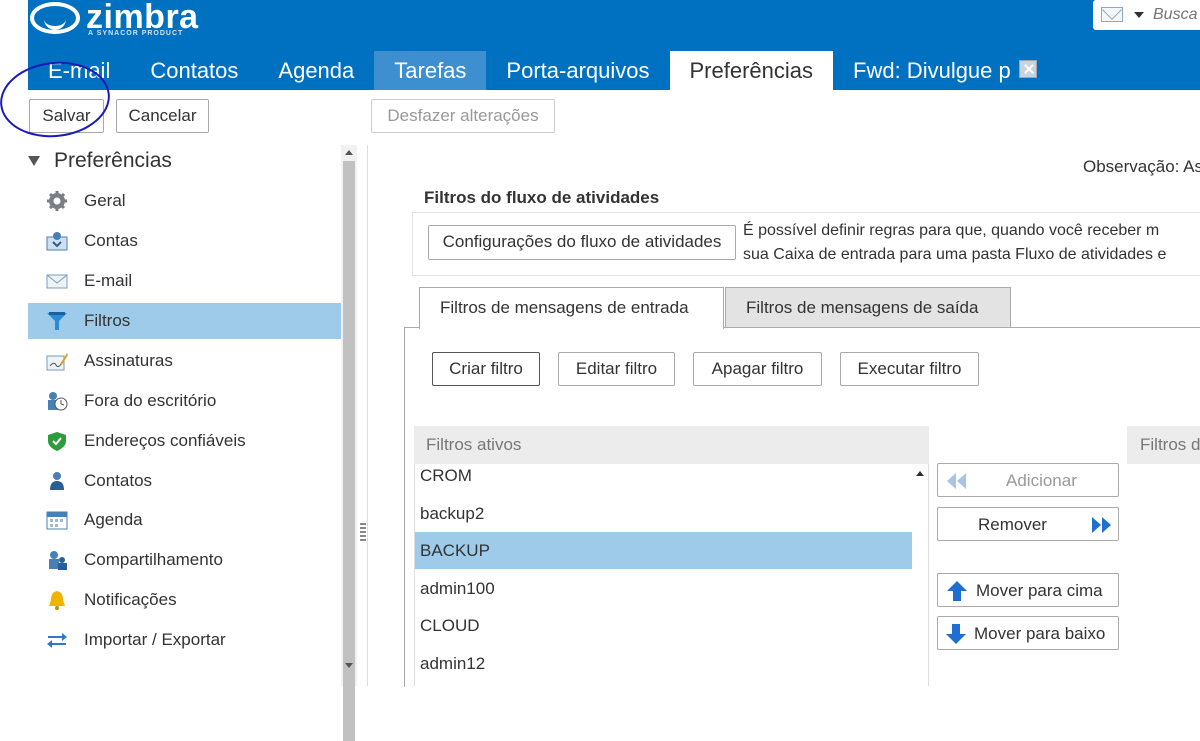 Image resolution: width=1200 pixels, height=741 pixels. I want to click on sidebar-item-label: Contatos, so click(118, 480).